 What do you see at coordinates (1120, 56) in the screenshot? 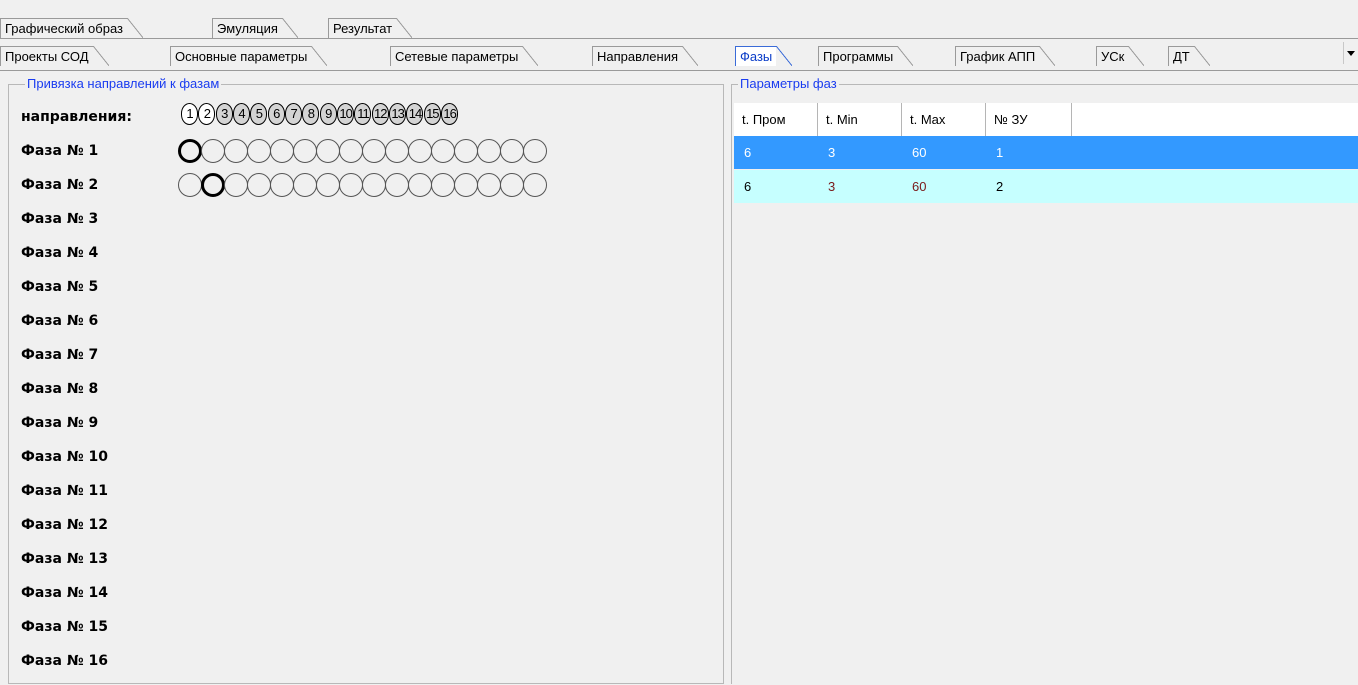
I see `tab-usk: УСк` at bounding box center [1120, 56].